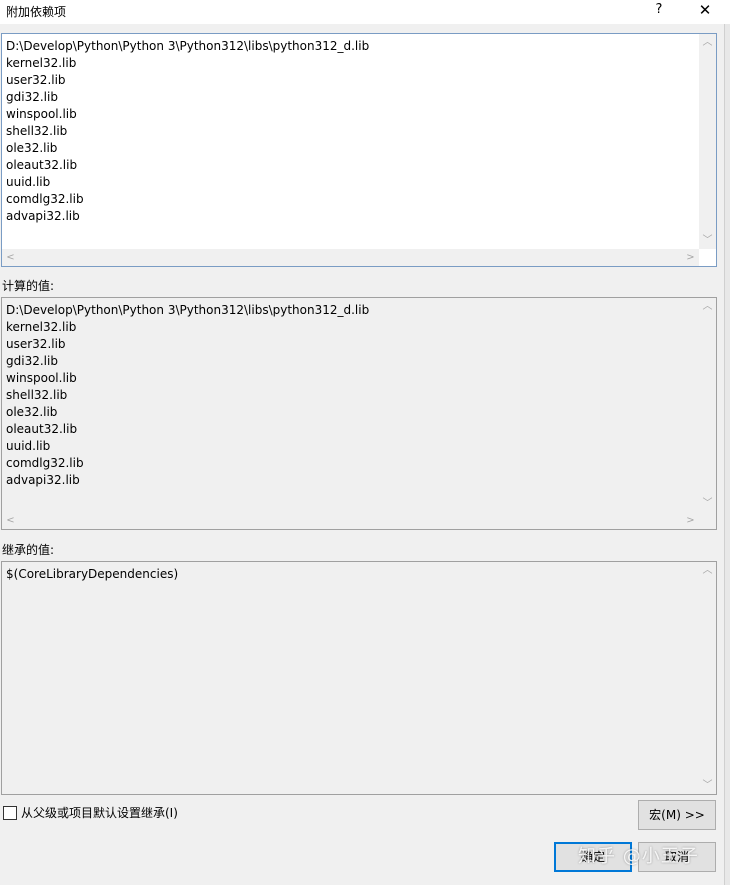 The height and width of the screenshot is (885, 730). I want to click on computed-line: comdlg32.lib, so click(45, 463).